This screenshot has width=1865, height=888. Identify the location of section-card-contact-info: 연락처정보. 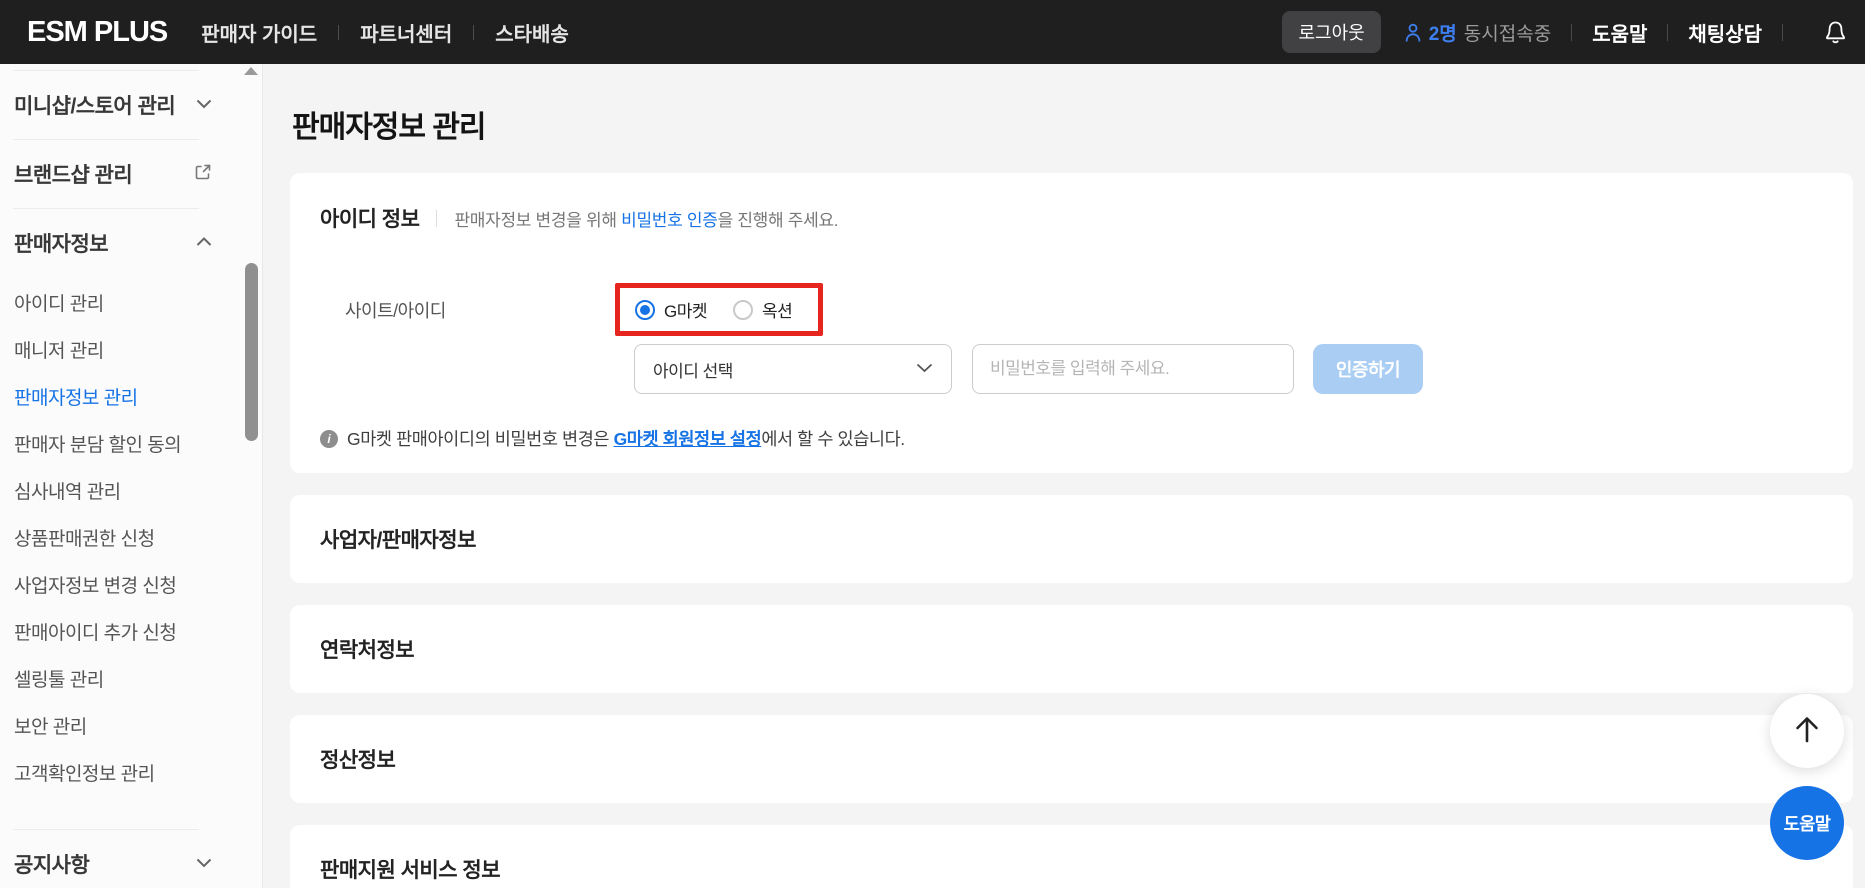
(1071, 649).